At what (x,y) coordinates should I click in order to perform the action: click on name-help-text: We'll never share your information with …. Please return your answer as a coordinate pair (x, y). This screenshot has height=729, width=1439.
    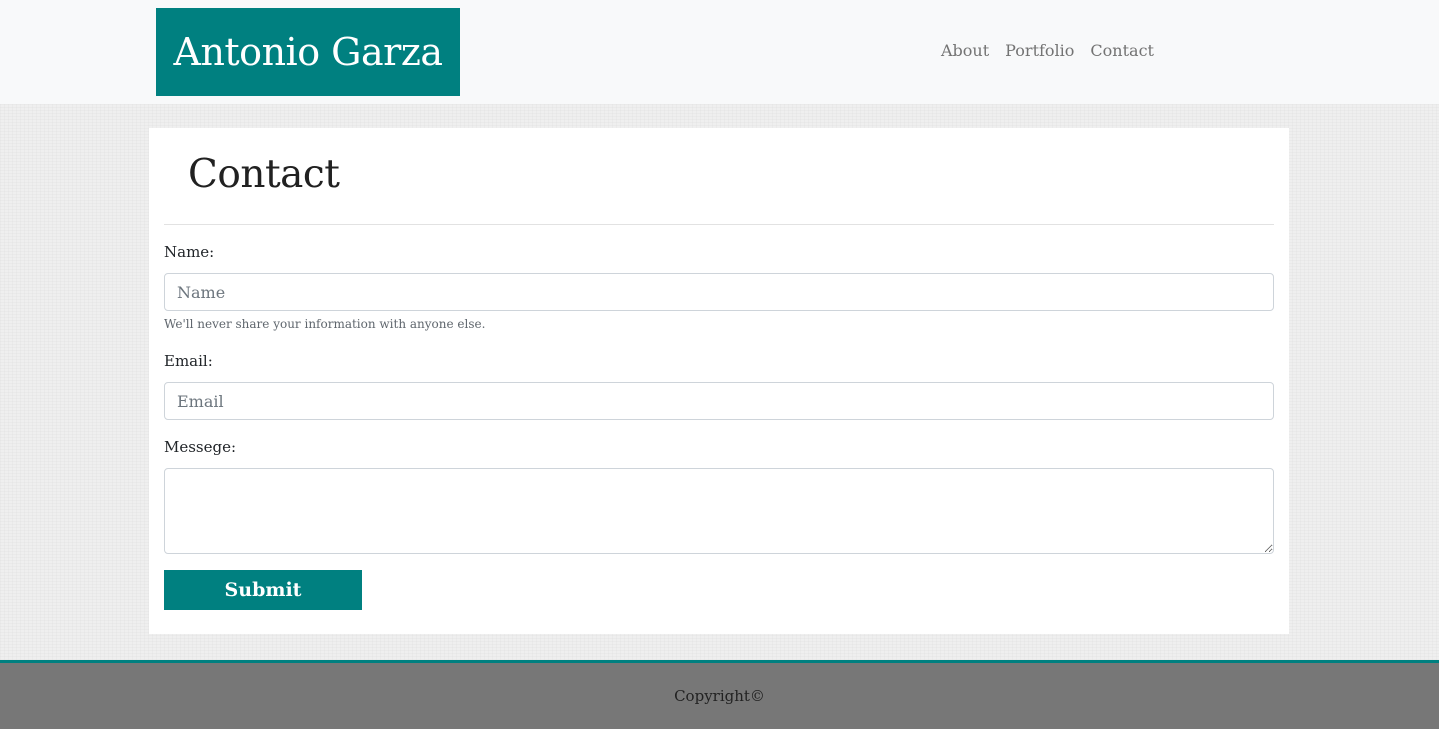
    Looking at the image, I should click on (325, 324).